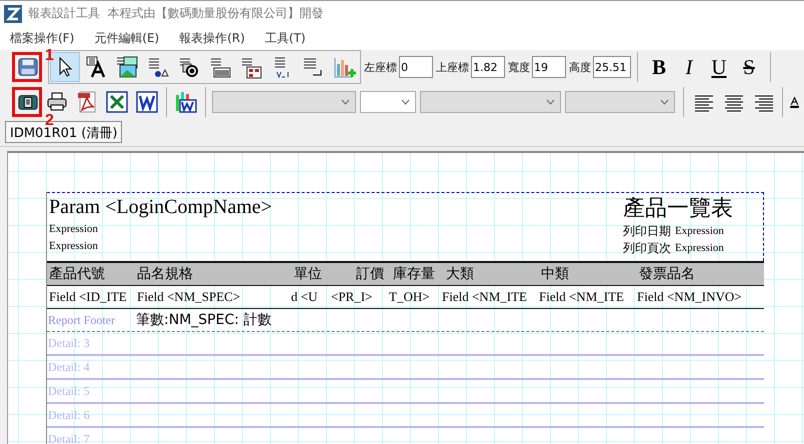 The width and height of the screenshot is (804, 444). What do you see at coordinates (667, 274) in the screenshot?
I see `column-header: 發票品名` at bounding box center [667, 274].